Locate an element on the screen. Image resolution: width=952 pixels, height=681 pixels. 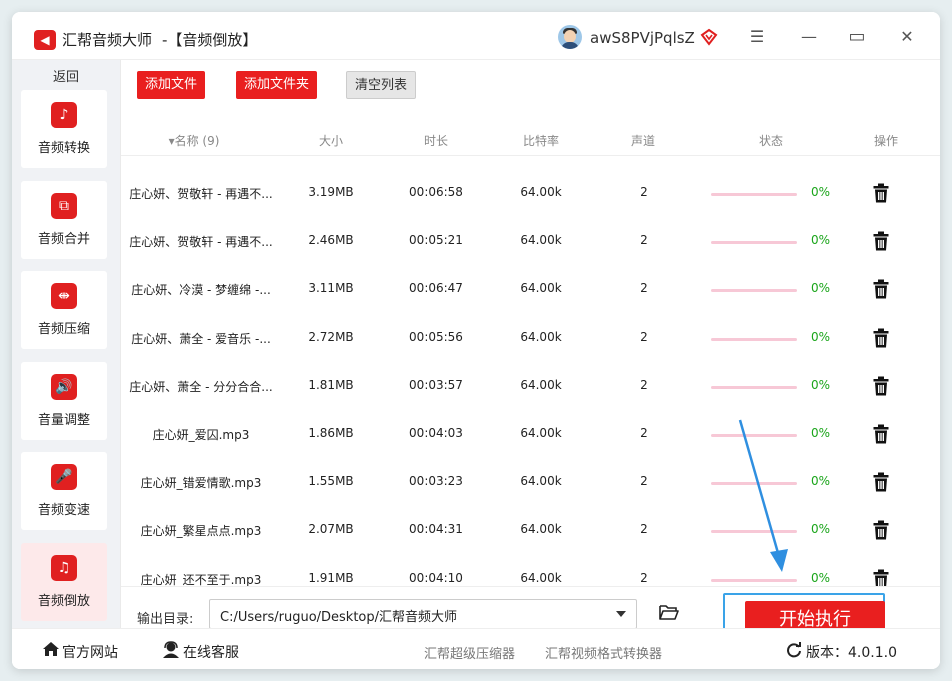
column-header-duration: 时长 is located at coordinates (436, 140).